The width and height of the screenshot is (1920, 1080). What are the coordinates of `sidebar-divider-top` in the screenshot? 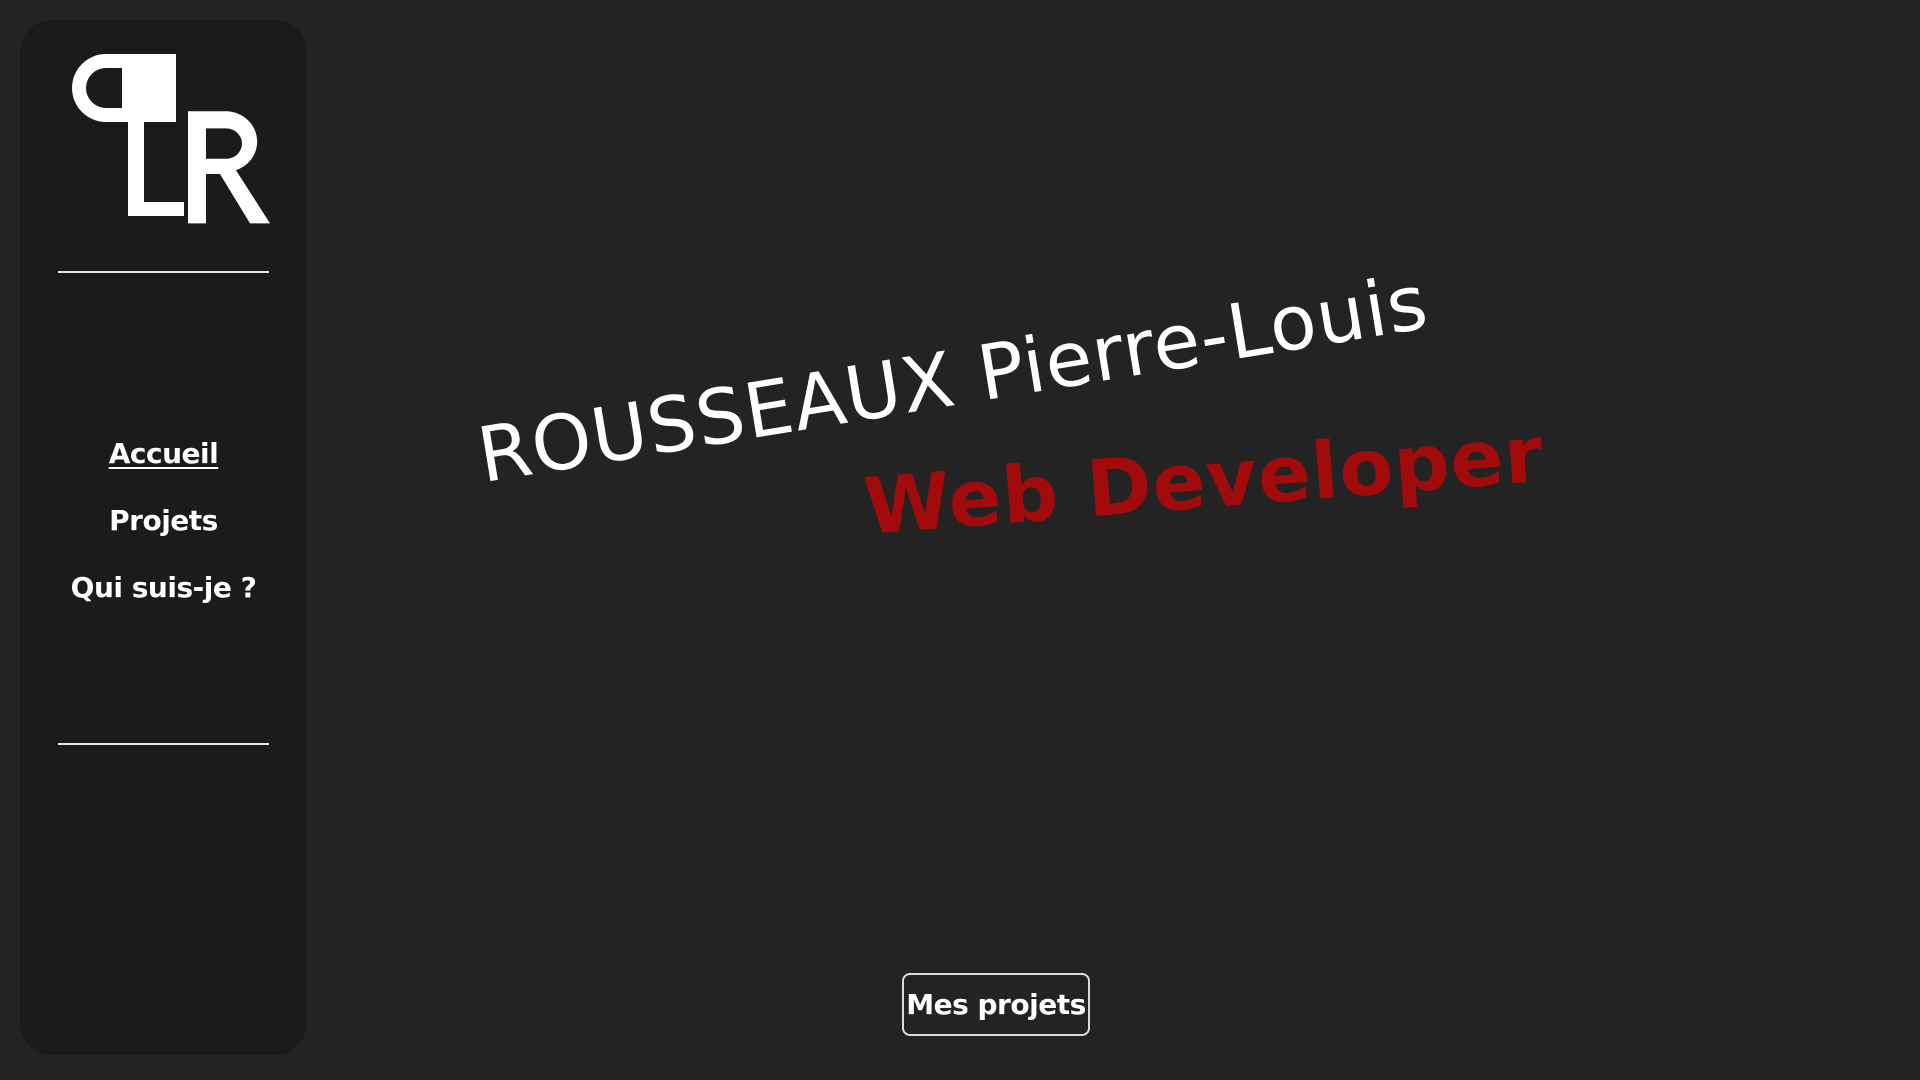 It's located at (163, 272).